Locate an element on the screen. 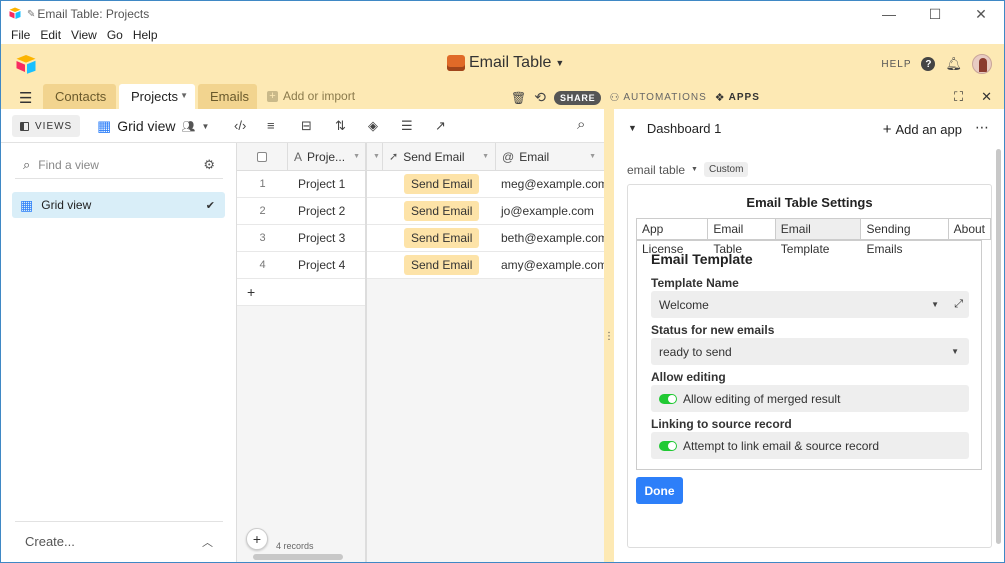 The width and height of the screenshot is (1005, 563). cell-email: meg@example.com is located at coordinates (550, 184).